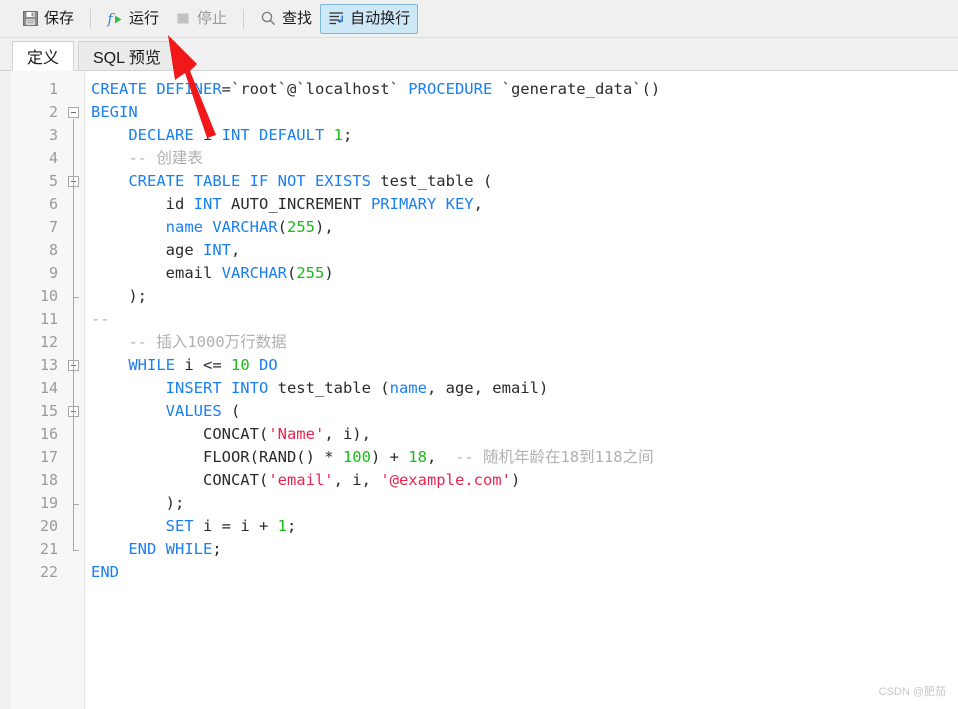 This screenshot has height=709, width=958. I want to click on fold-range-line, so click(73, 242).